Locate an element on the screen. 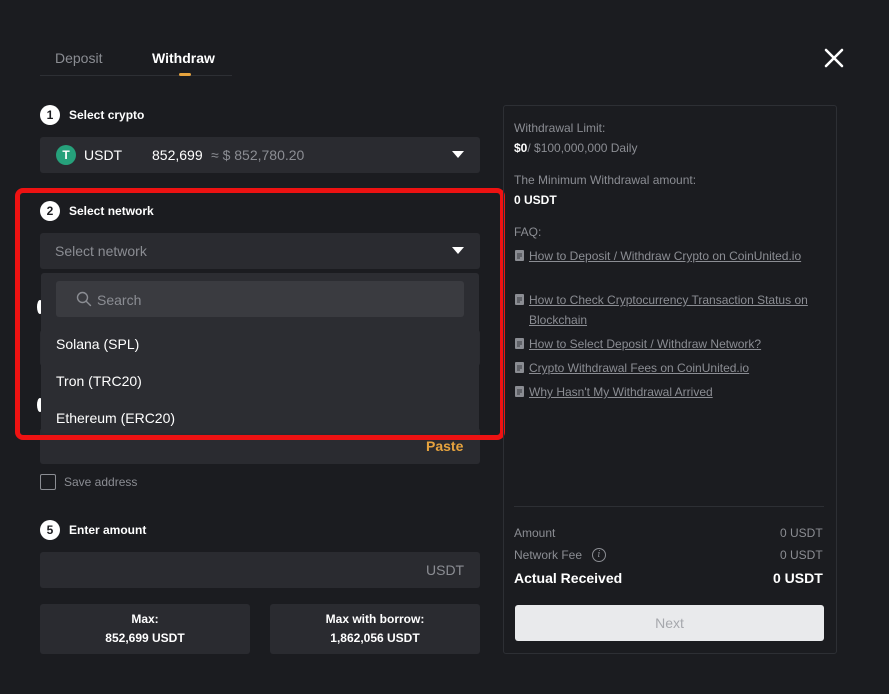 The height and width of the screenshot is (694, 889). amount-value: 0 USDT is located at coordinates (801, 533).